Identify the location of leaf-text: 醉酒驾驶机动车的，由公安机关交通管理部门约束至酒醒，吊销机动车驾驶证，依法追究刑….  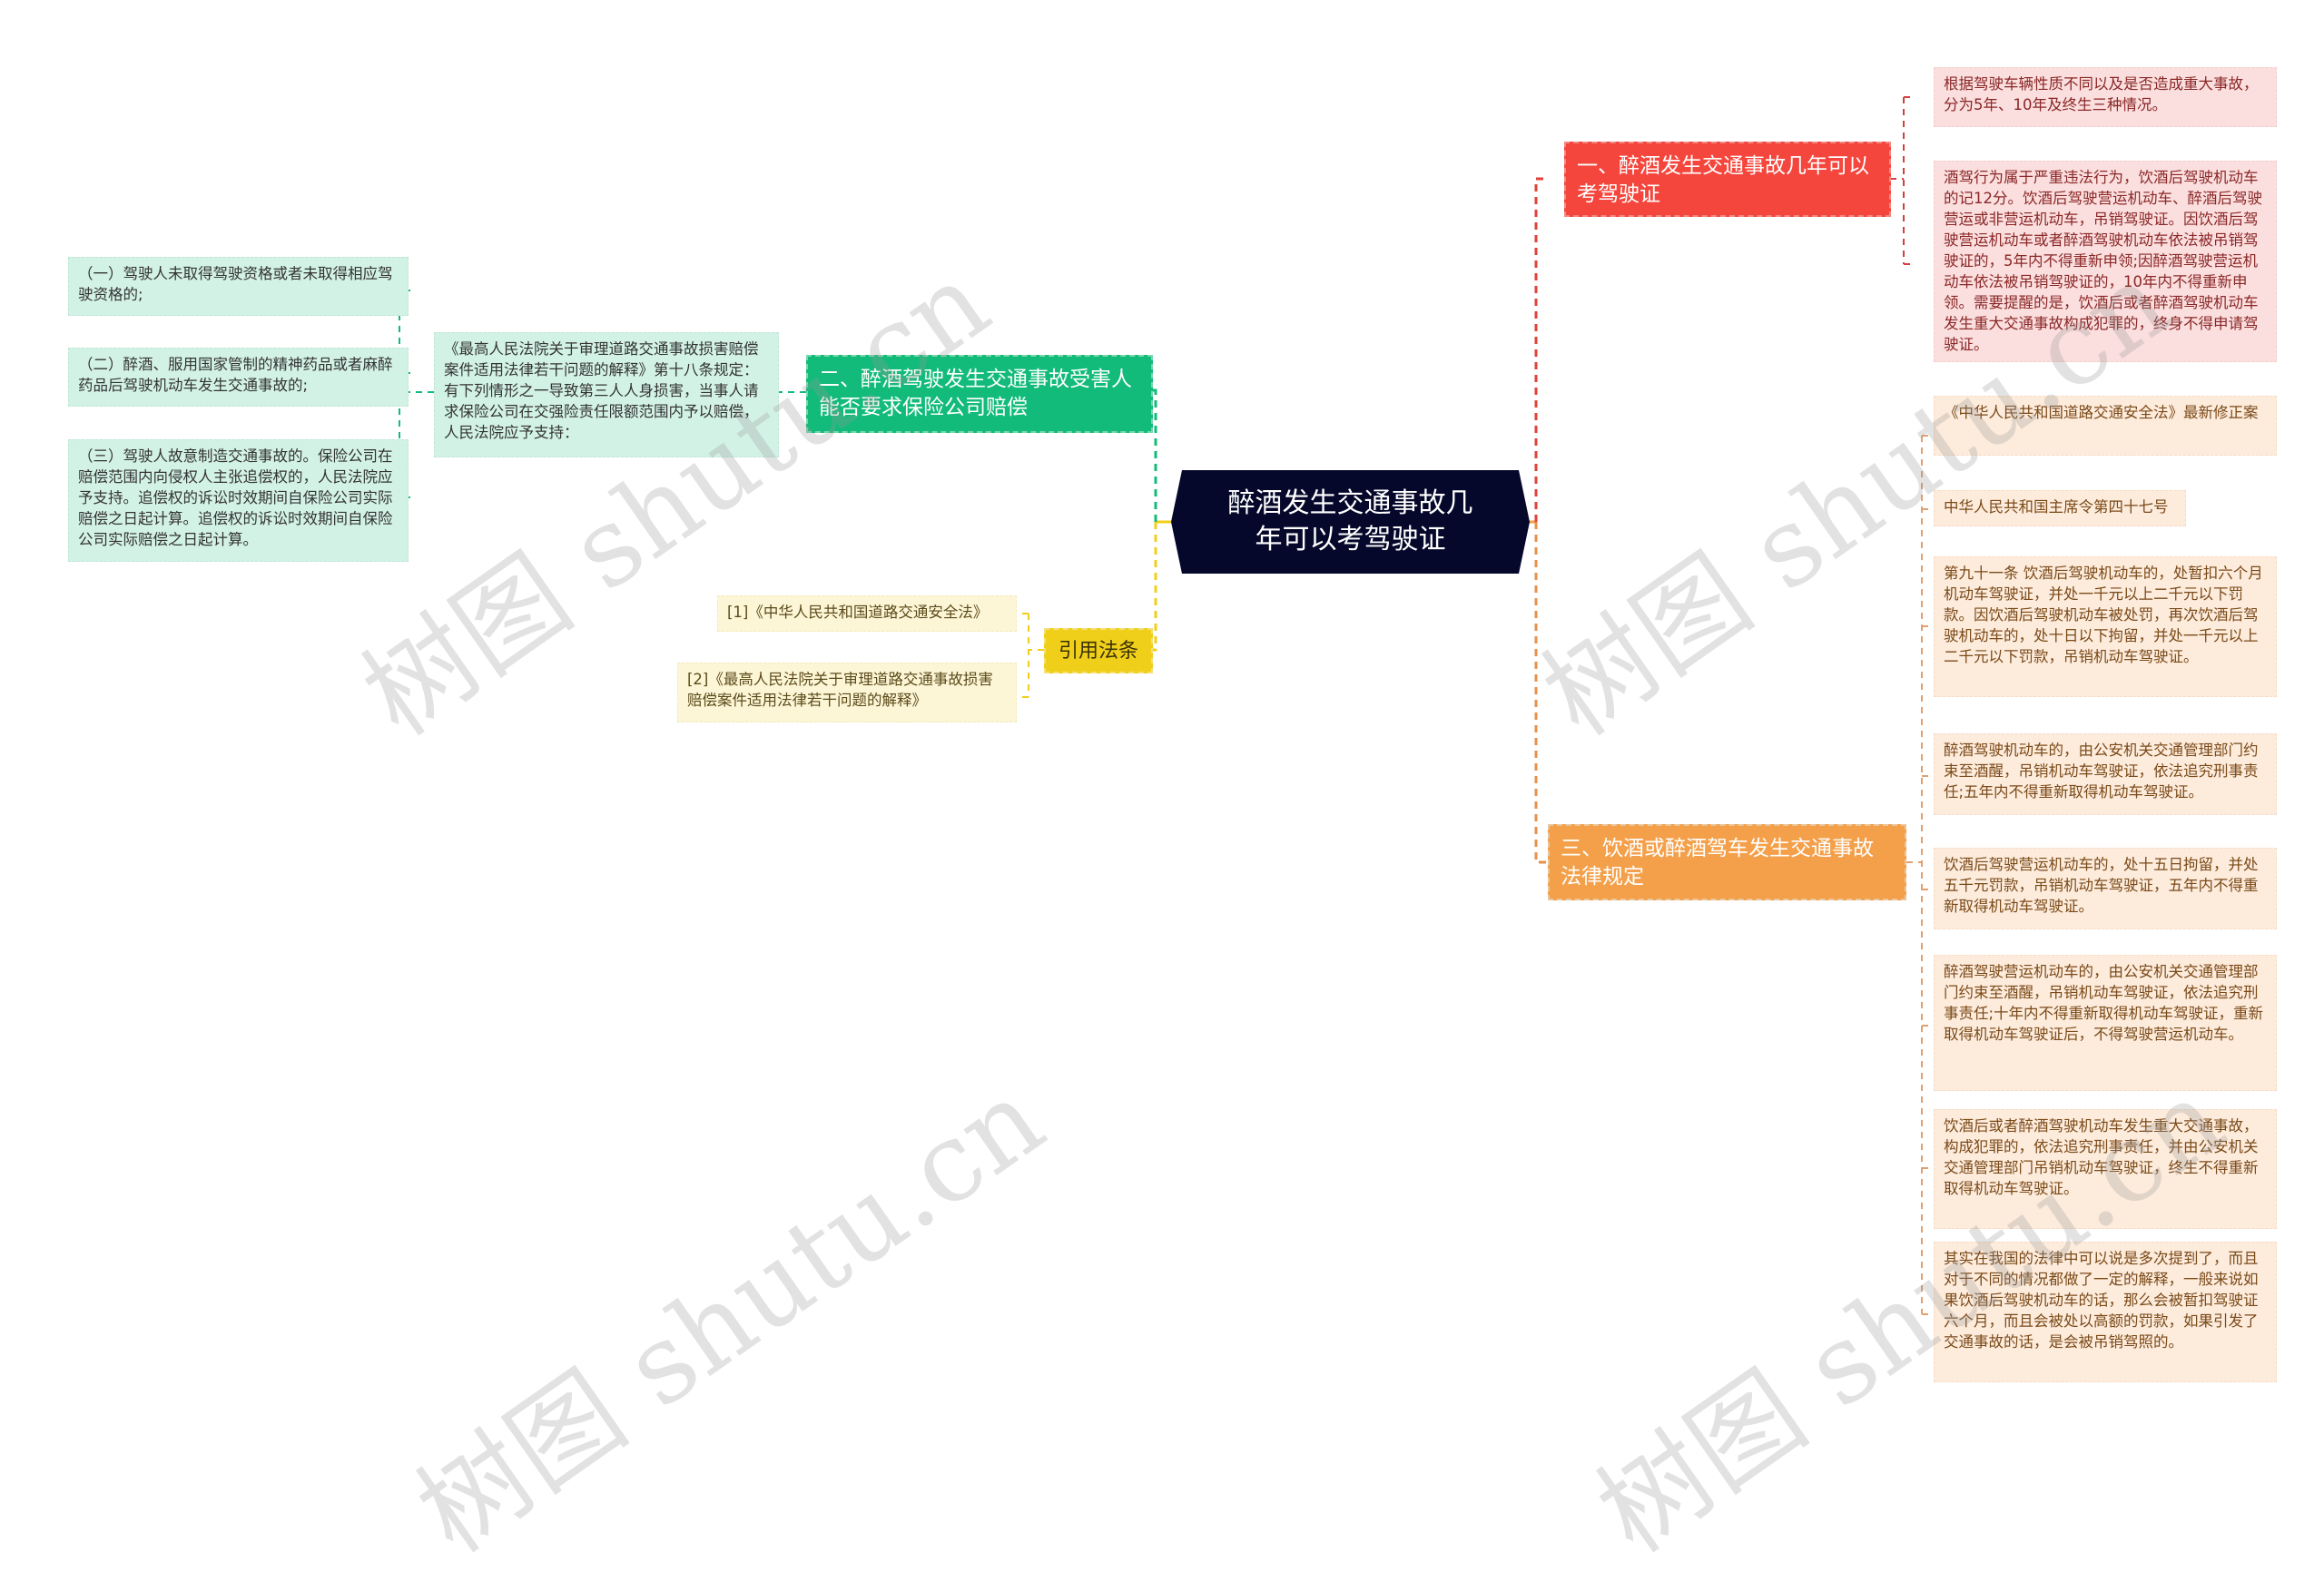
(2101, 771).